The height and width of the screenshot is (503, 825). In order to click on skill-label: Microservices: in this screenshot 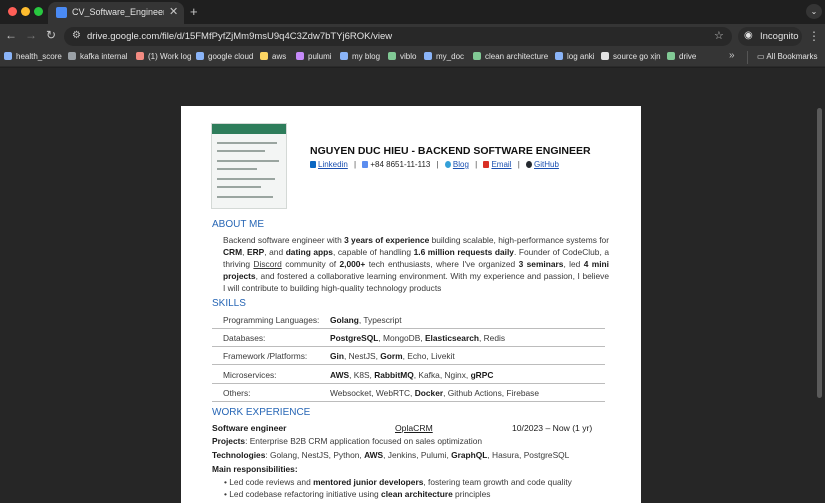, I will do `click(250, 375)`.